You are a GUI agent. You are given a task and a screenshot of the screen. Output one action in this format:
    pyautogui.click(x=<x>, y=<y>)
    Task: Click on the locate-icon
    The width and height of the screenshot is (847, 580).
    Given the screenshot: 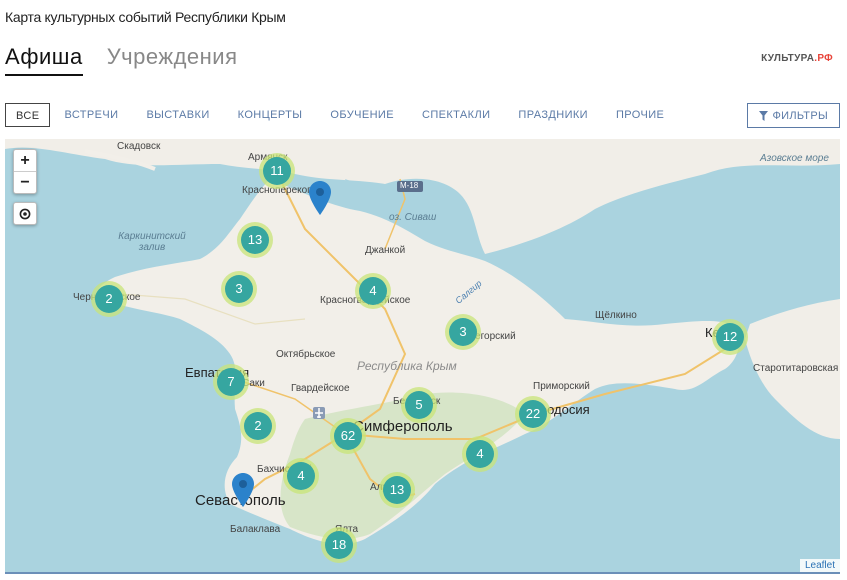 What is the action you would take?
    pyautogui.click(x=25, y=213)
    